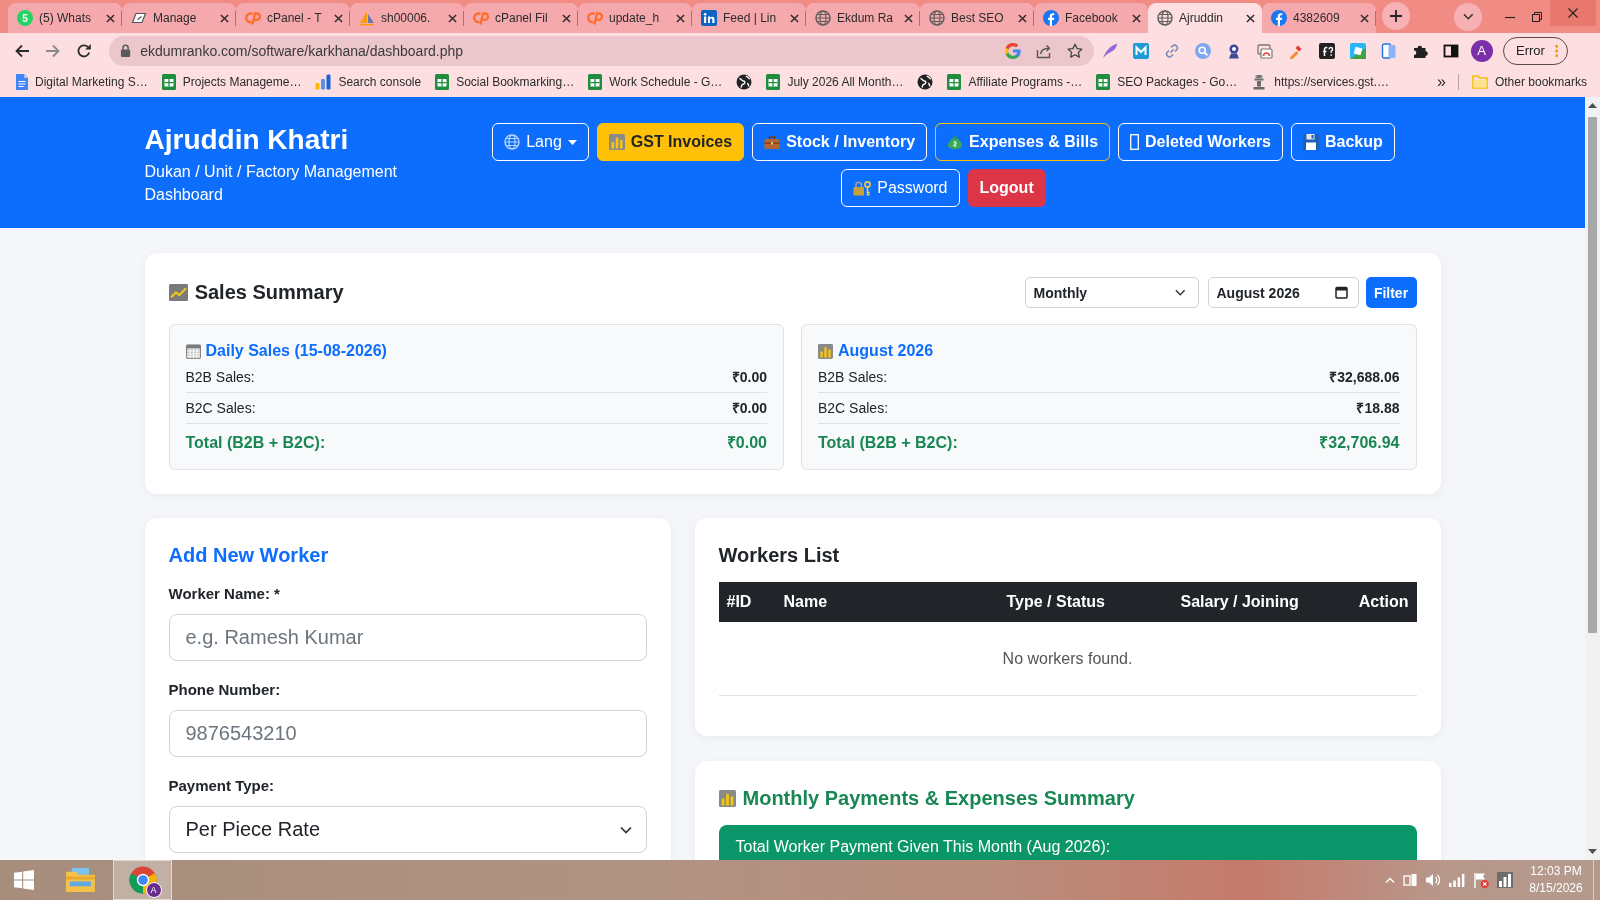 This screenshot has height=900, width=1600. What do you see at coordinates (407, 637) in the screenshot?
I see `text-field: e.g. Ramesh Kumar` at bounding box center [407, 637].